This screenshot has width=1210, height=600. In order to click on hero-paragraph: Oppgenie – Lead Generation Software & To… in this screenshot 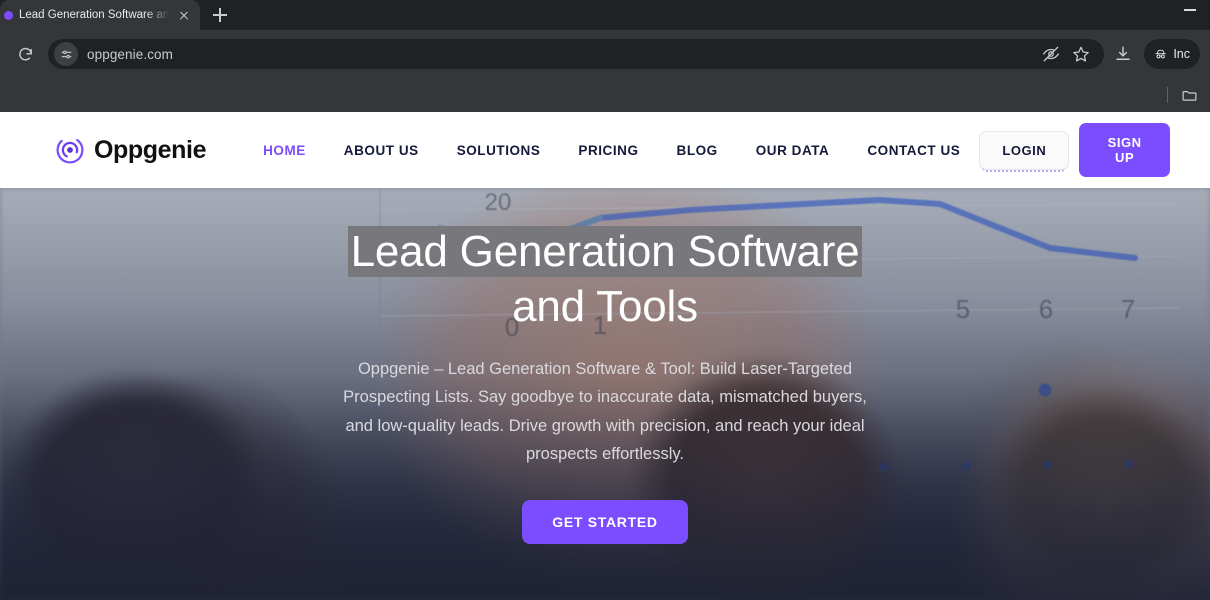, I will do `click(605, 411)`.